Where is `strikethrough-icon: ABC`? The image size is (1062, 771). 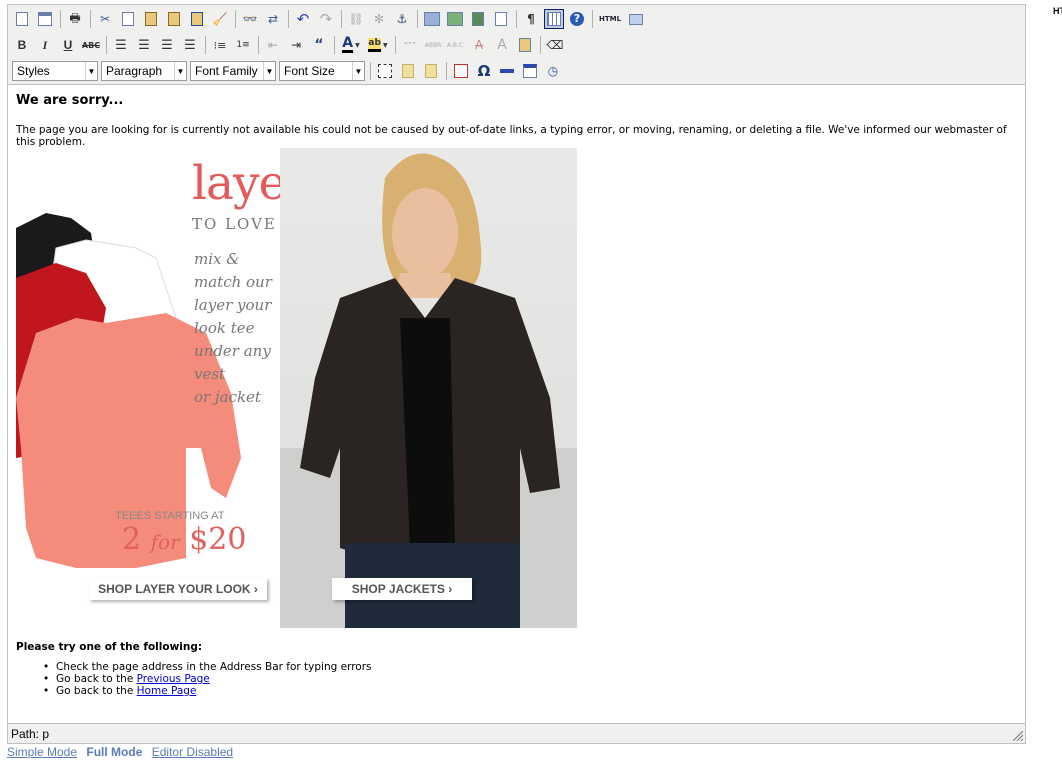
strikethrough-icon: ABC is located at coordinates (91, 45).